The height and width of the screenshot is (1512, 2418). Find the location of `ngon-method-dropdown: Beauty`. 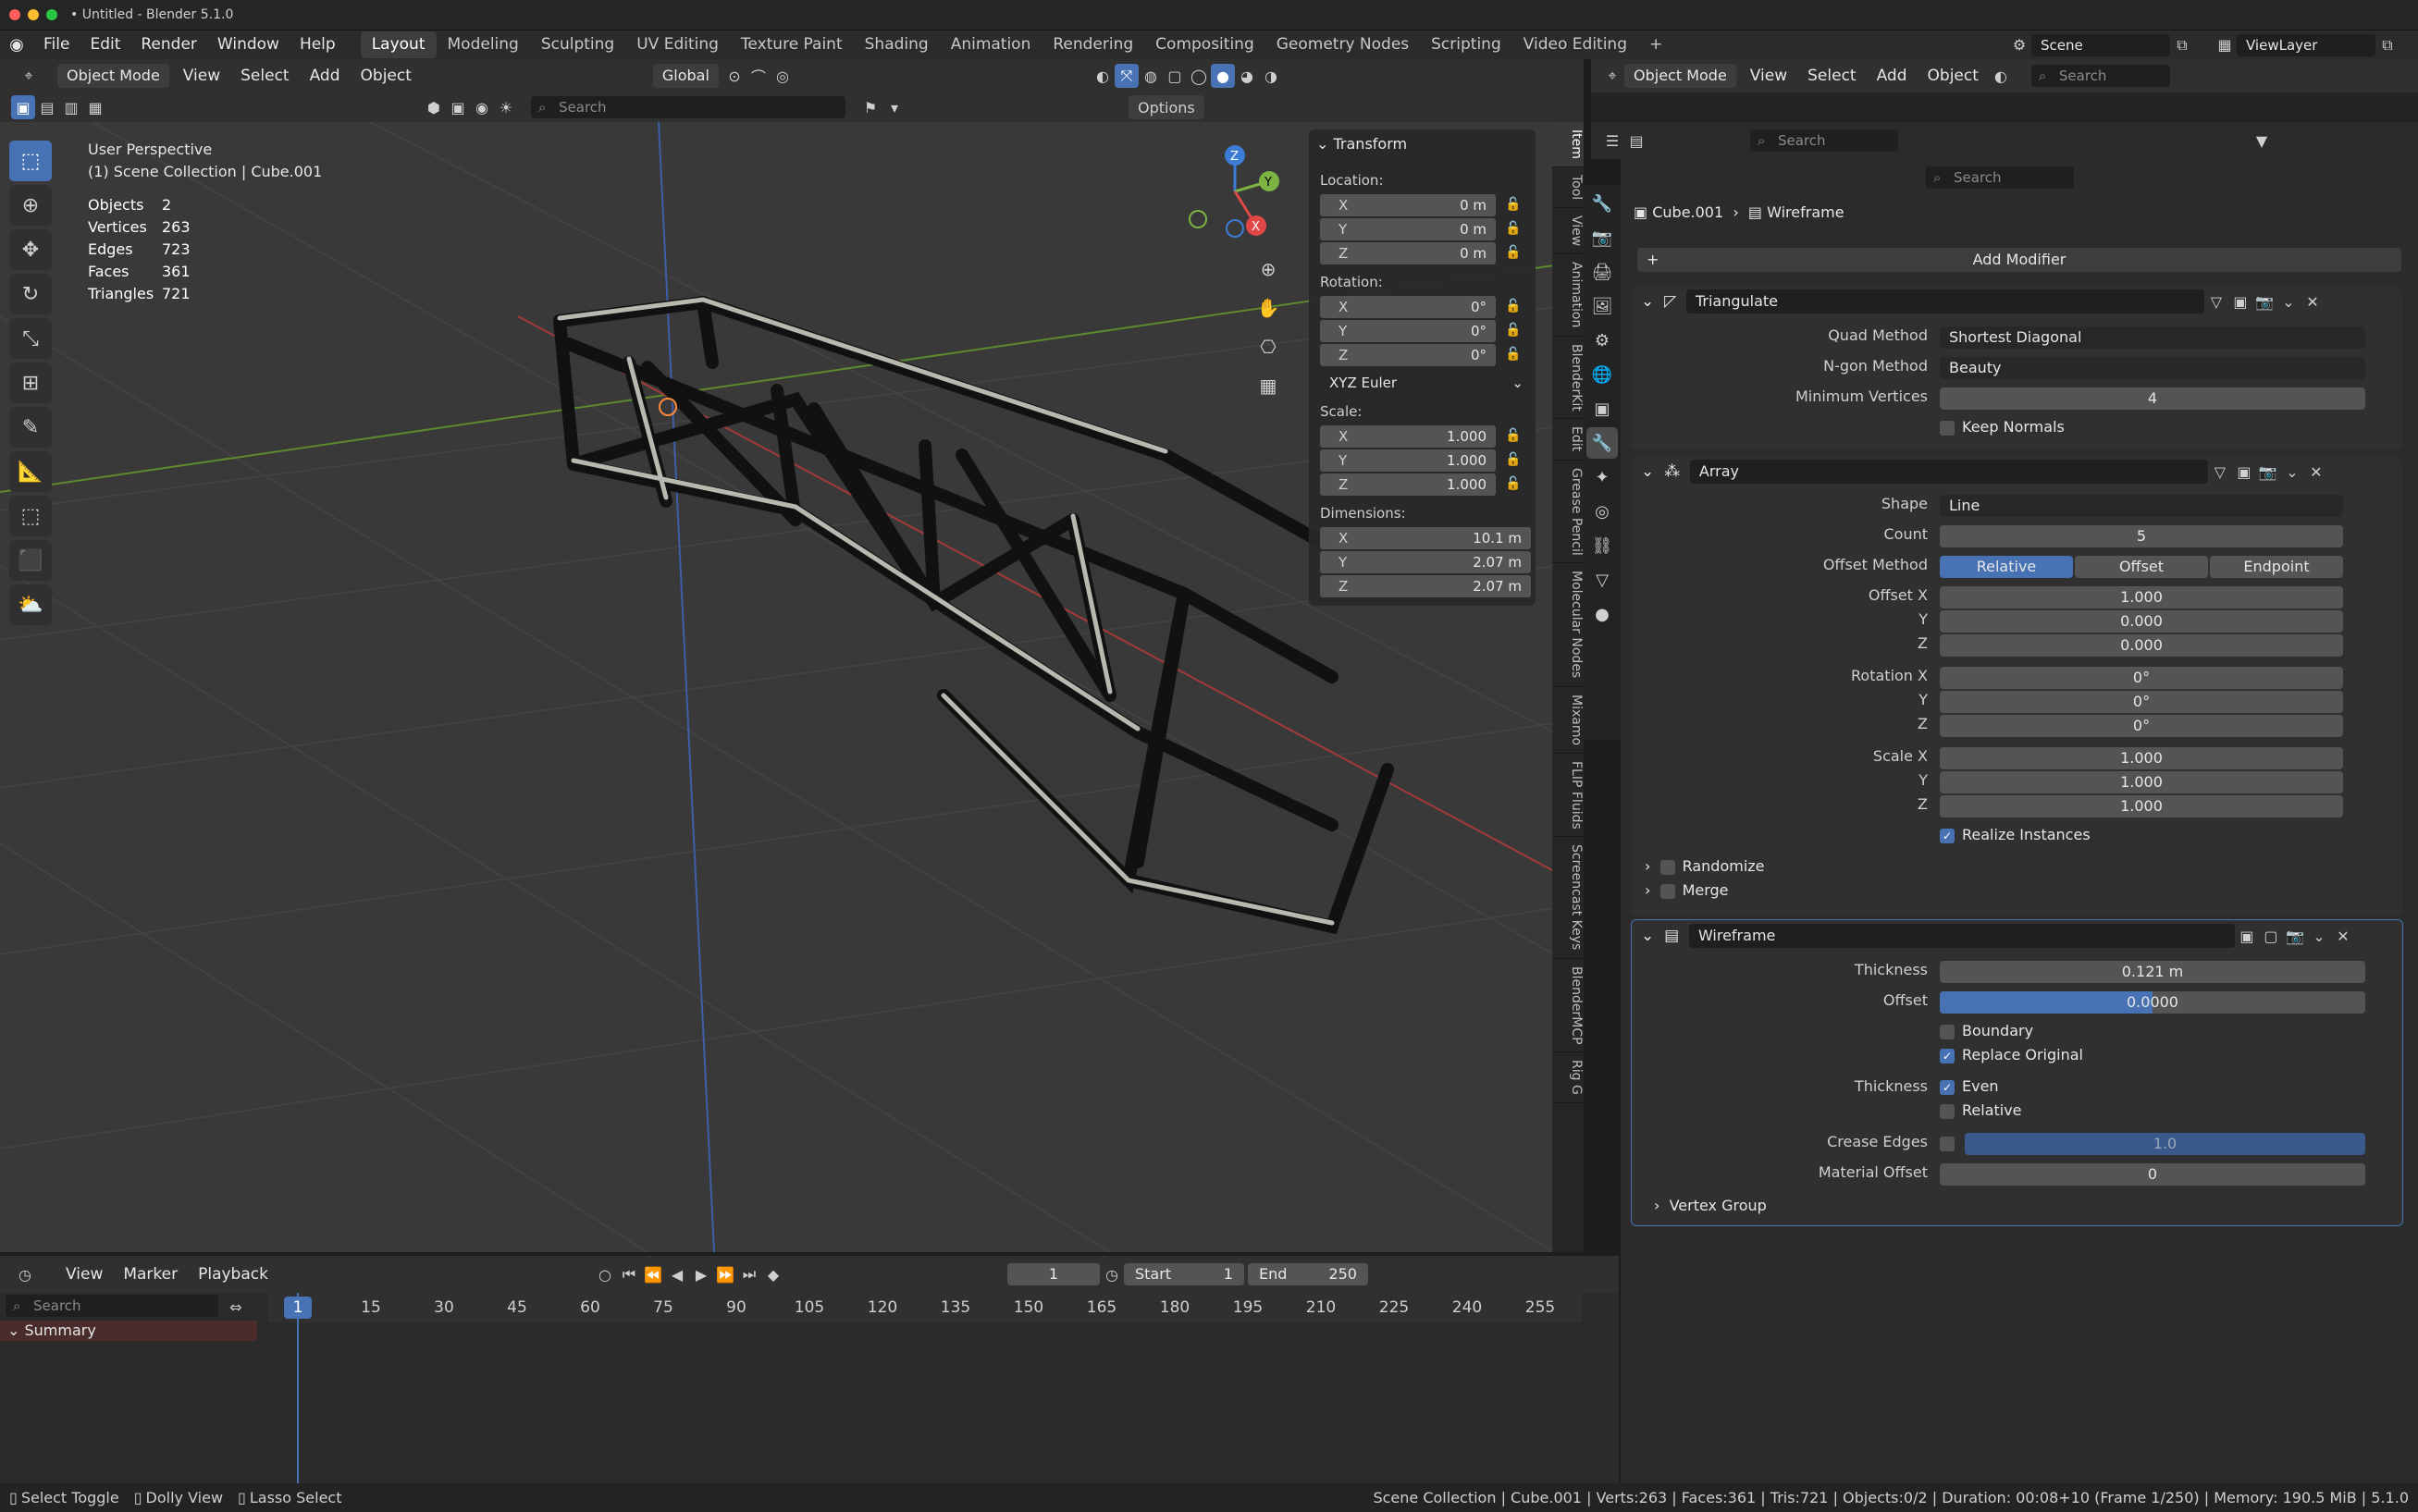

ngon-method-dropdown: Beauty is located at coordinates (2153, 368).